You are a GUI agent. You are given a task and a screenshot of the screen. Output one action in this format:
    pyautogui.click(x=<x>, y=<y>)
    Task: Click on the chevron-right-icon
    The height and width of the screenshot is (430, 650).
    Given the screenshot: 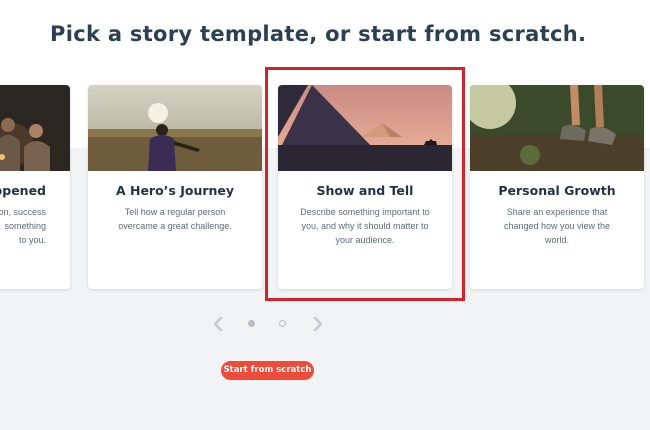 What is the action you would take?
    pyautogui.click(x=318, y=324)
    